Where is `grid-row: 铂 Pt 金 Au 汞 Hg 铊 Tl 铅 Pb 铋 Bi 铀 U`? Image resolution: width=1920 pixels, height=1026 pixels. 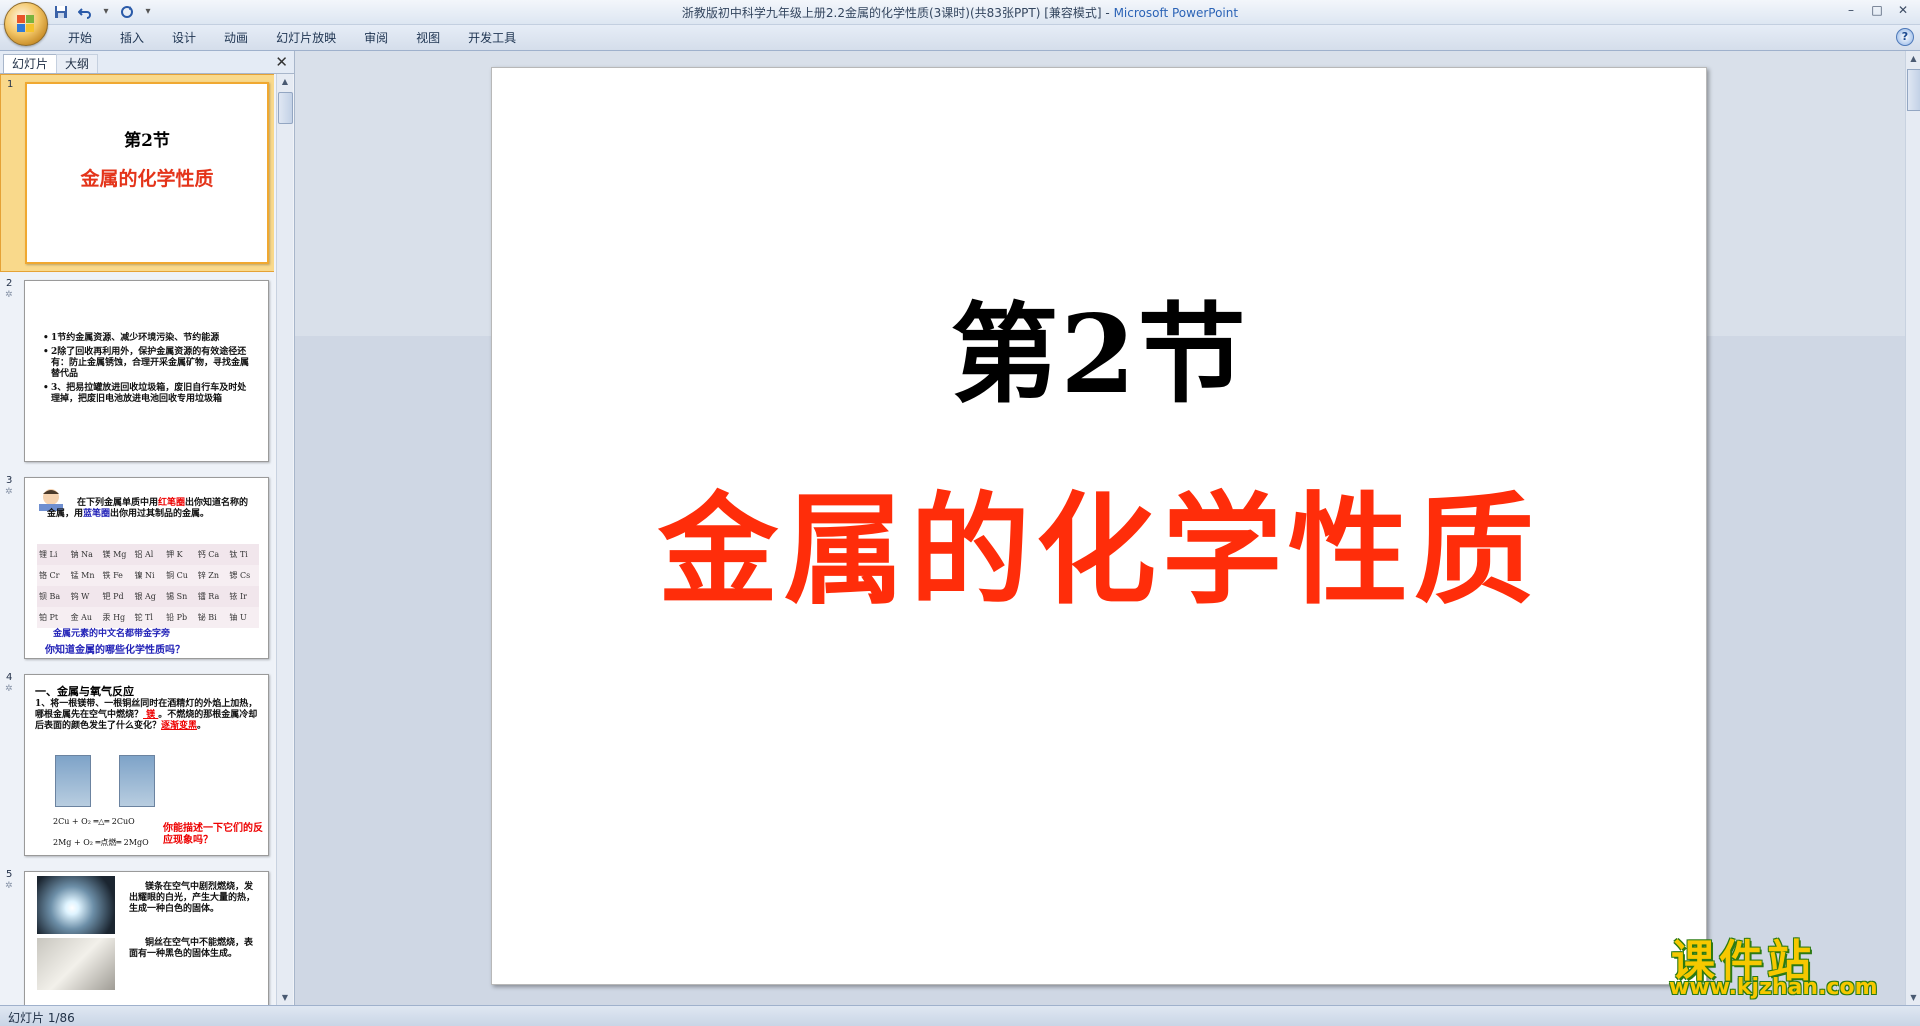 grid-row: 铂 Pt 金 Au 汞 Hg 铊 Tl 铅 Pb 铋 Bi 铀 U is located at coordinates (148, 617).